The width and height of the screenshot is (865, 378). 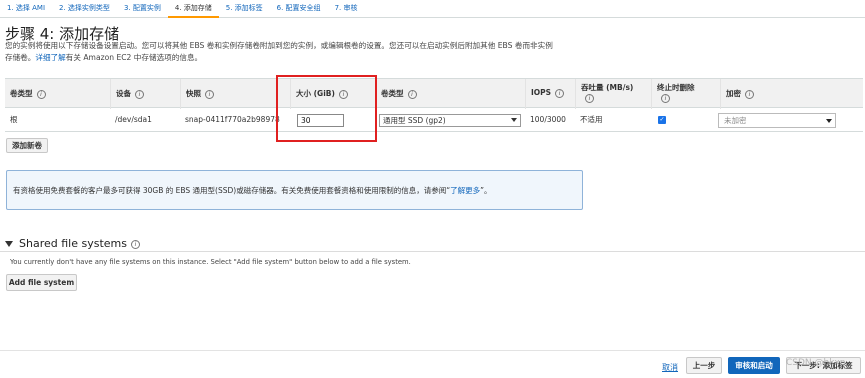 What do you see at coordinates (414, 120) in the screenshot?
I see `volume-type-value: 通用型 SSD (gp2)` at bounding box center [414, 120].